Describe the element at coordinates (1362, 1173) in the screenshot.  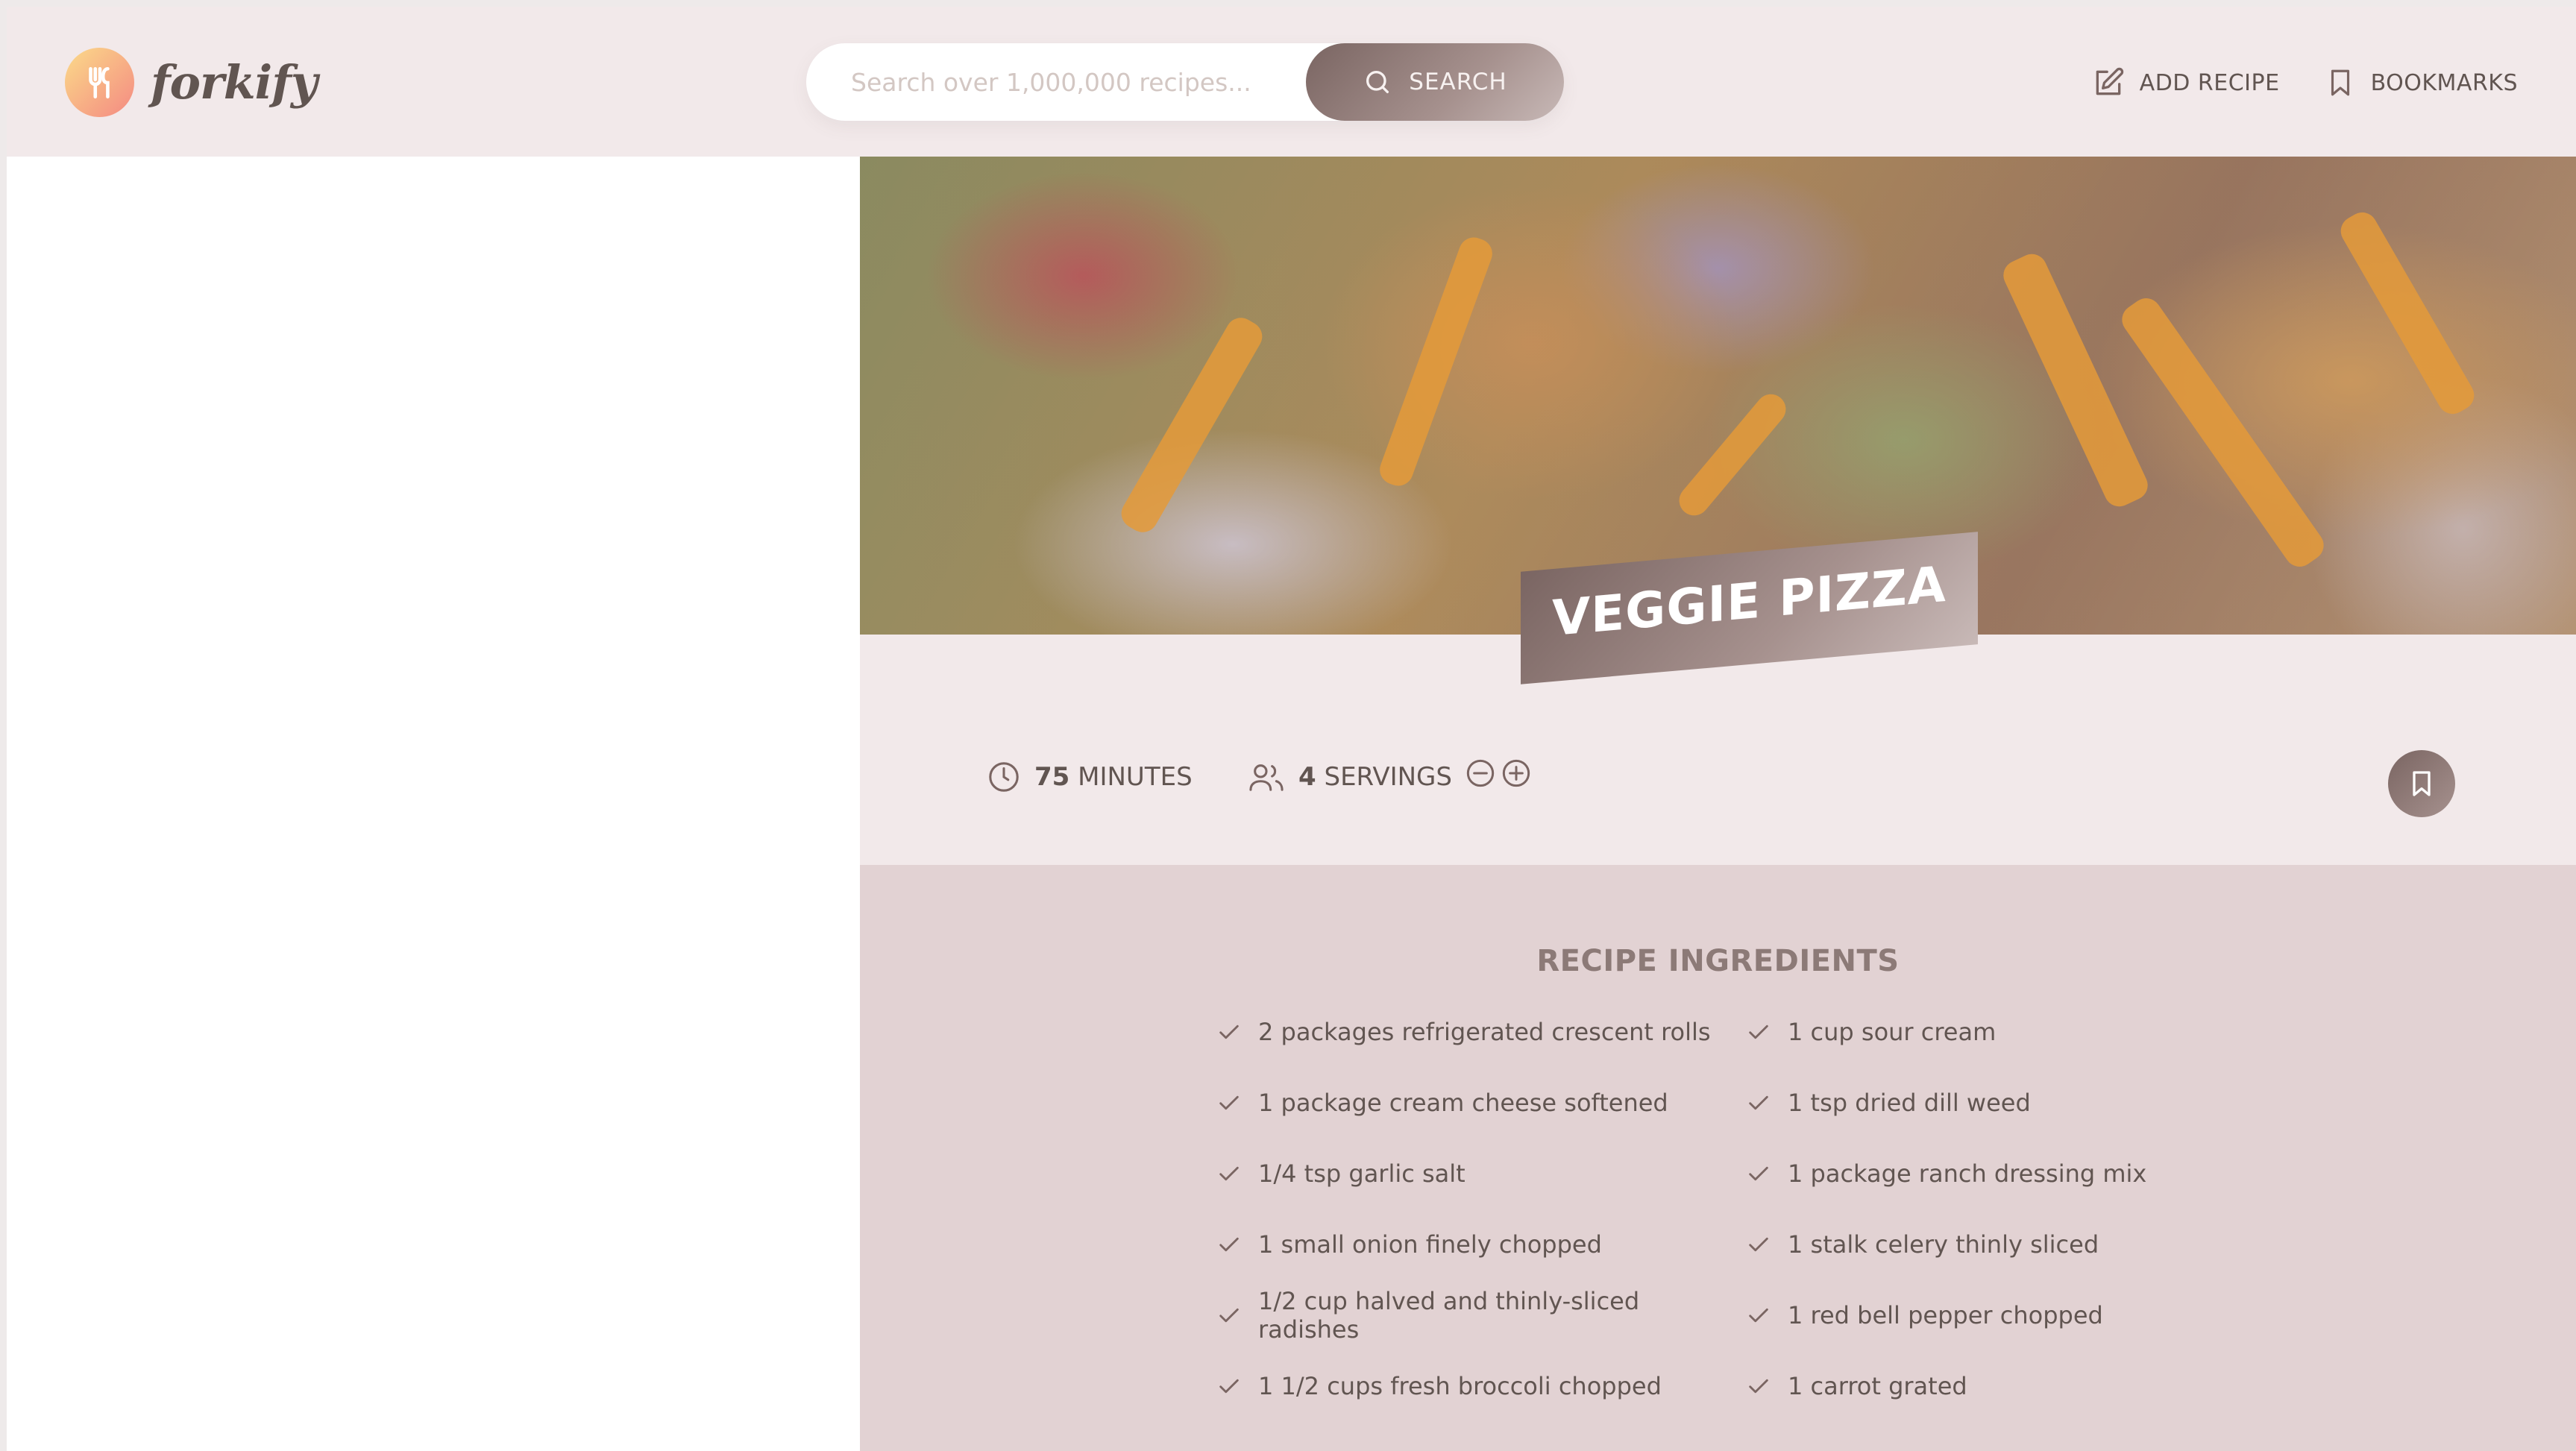
I see `ingredient-text: 1/4 tsp garlic salt` at that location.